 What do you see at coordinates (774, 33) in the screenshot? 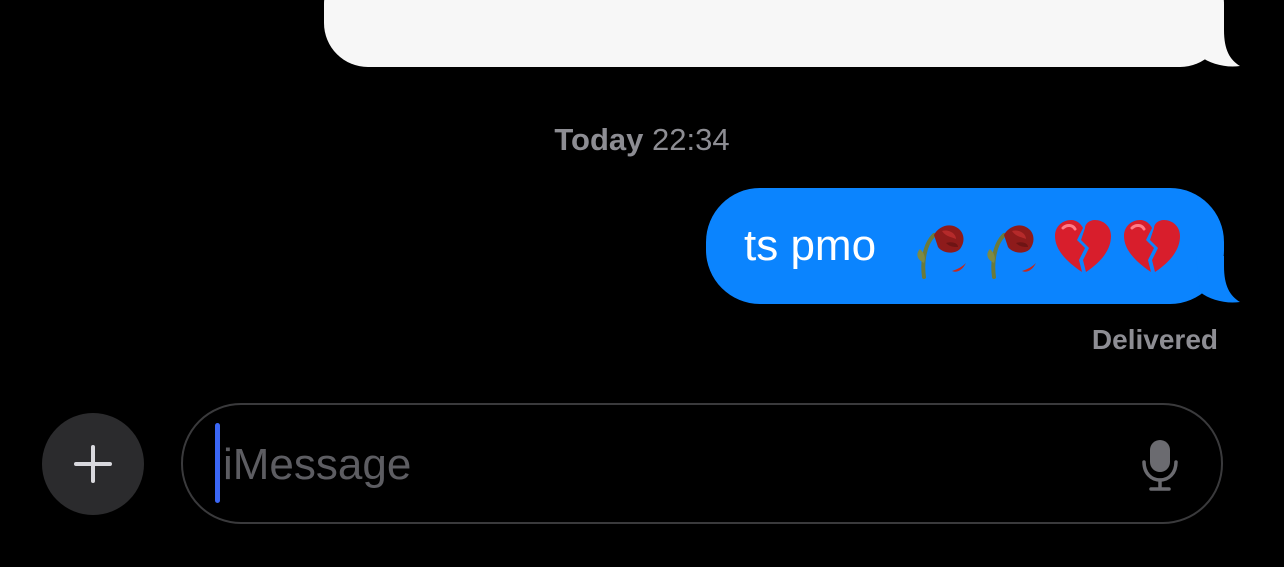
I see `previous-message-bubble` at bounding box center [774, 33].